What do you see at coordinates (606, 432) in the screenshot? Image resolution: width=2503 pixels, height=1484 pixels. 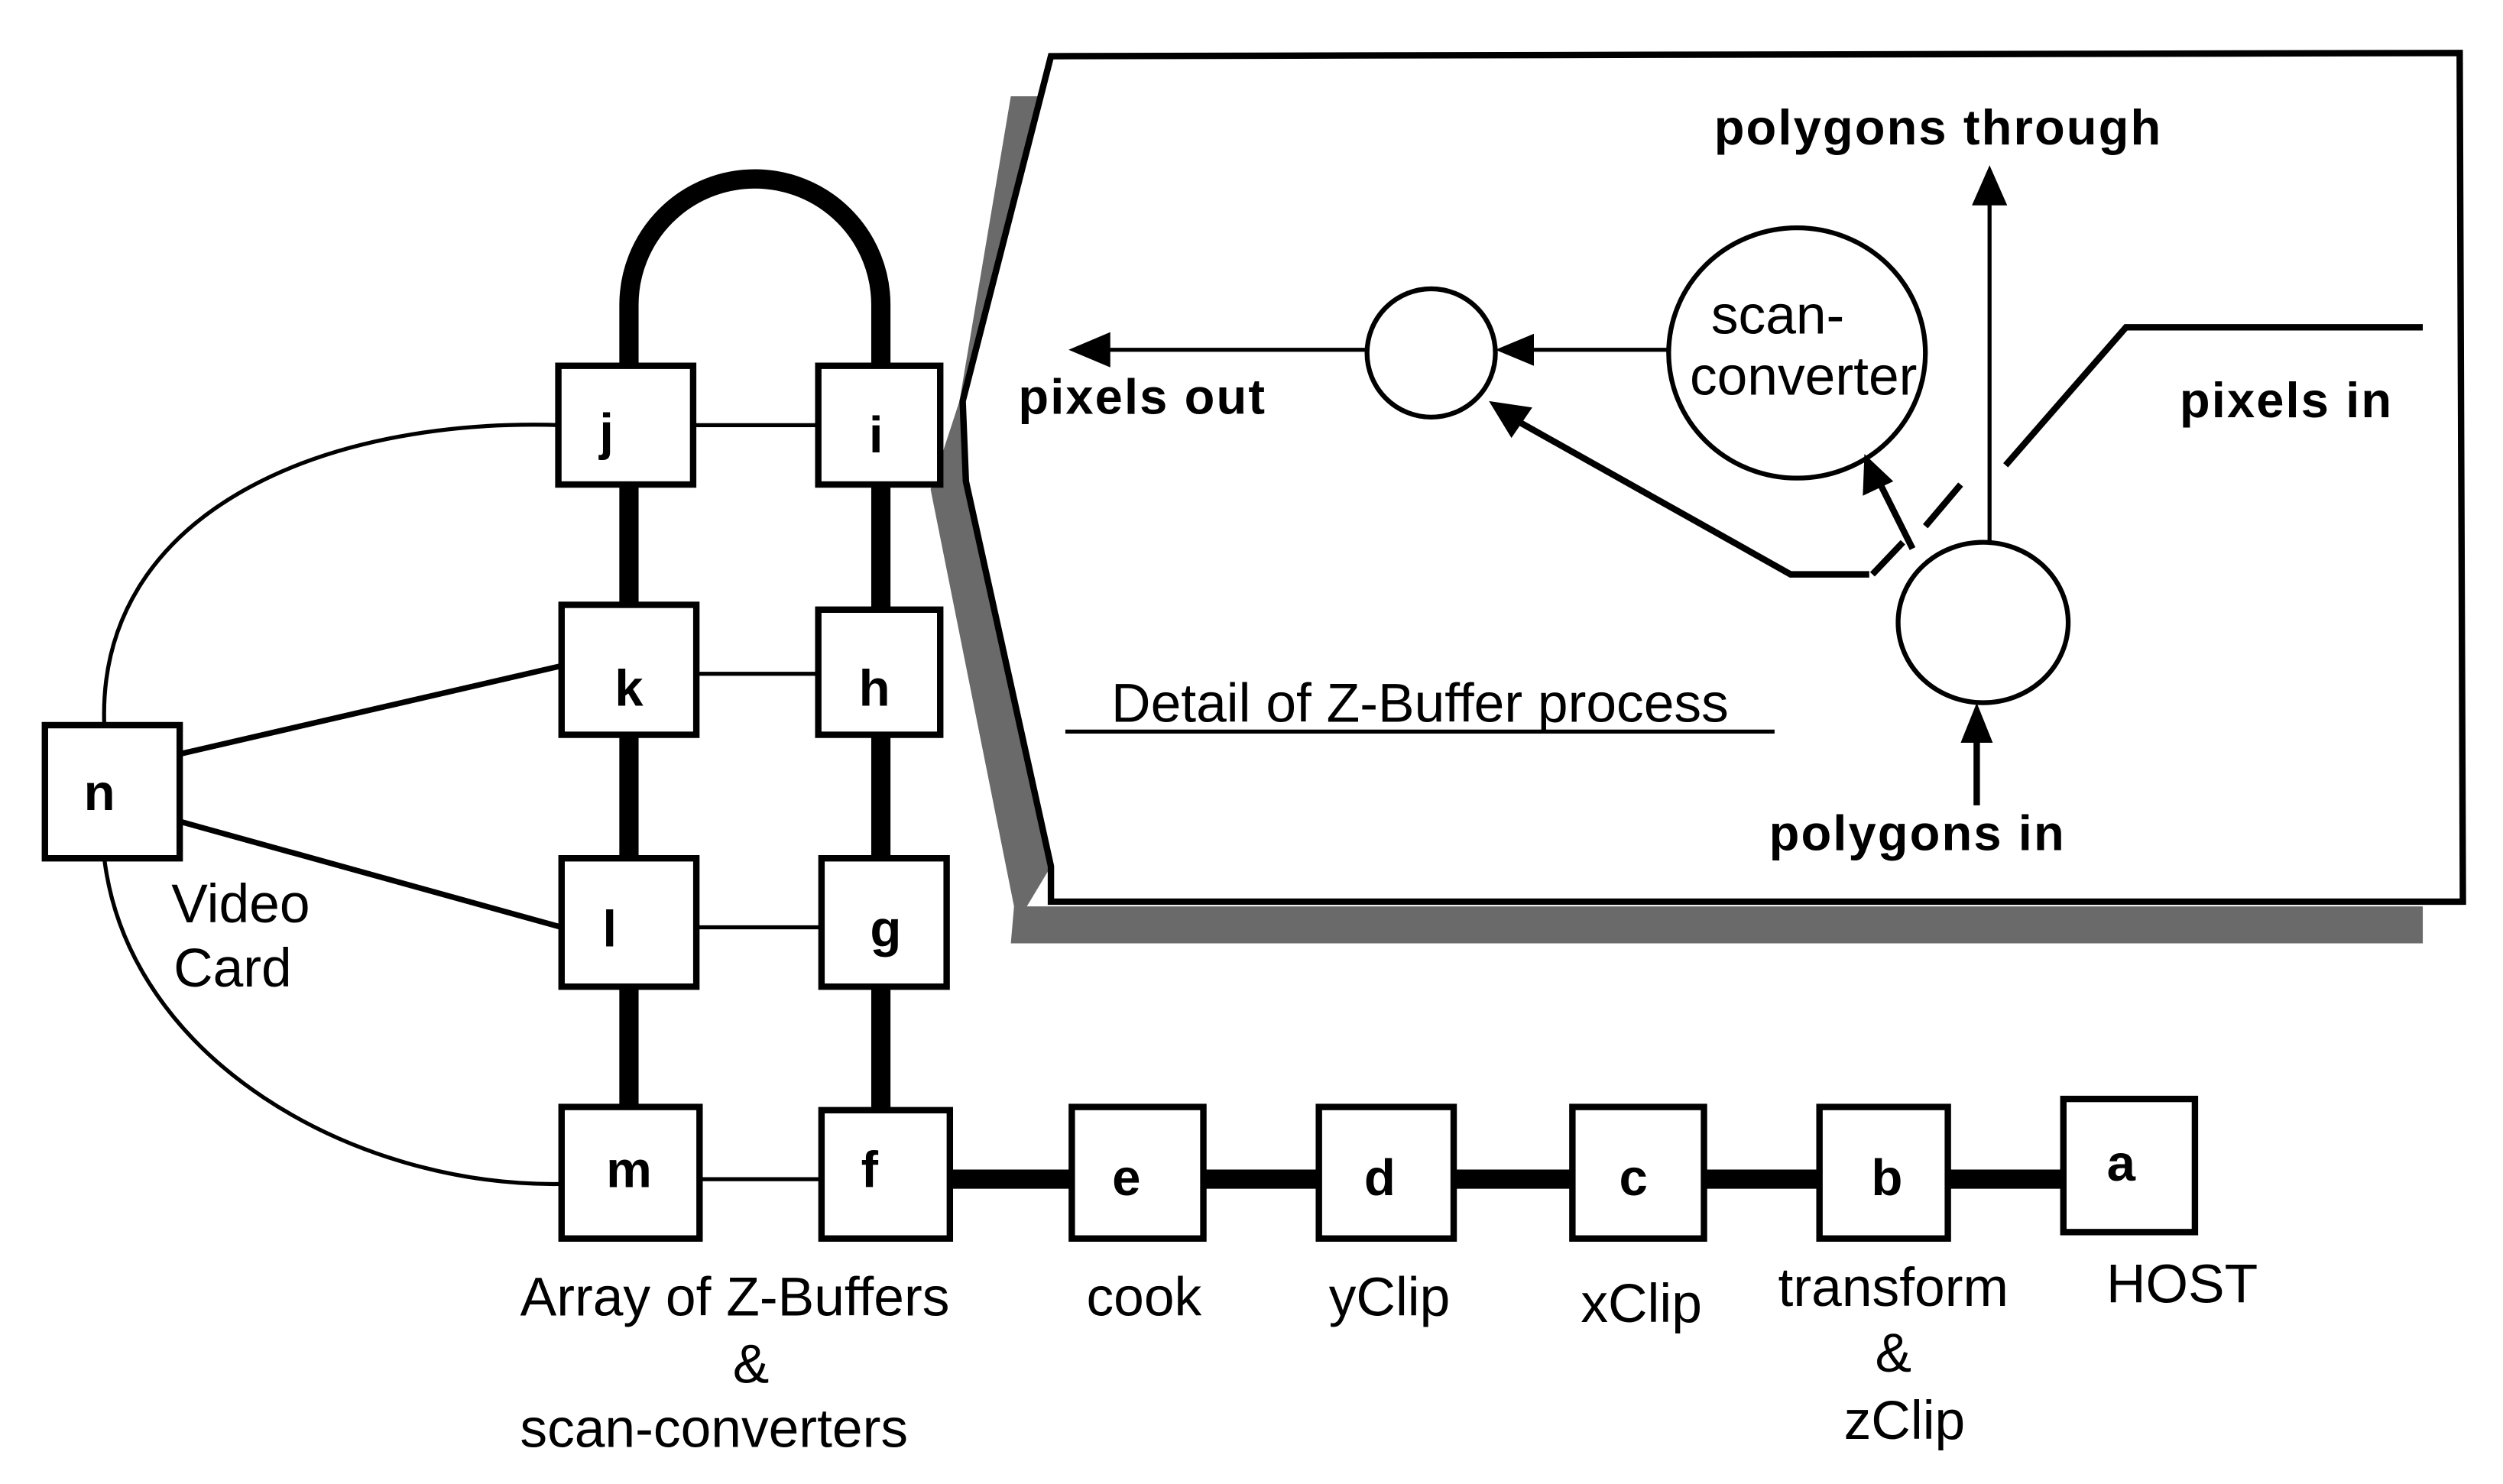 I see `node-j-label: j` at bounding box center [606, 432].